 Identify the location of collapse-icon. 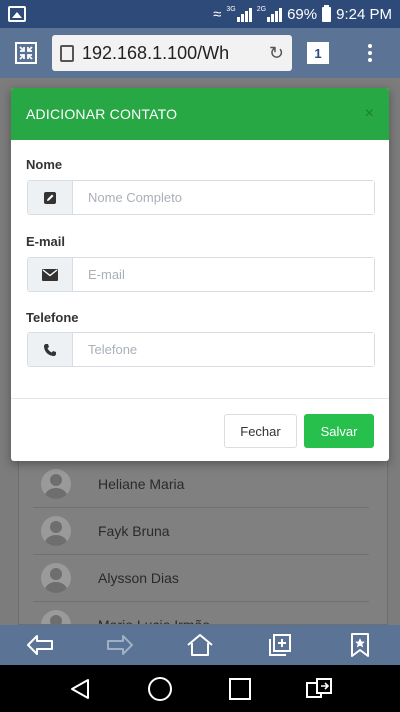
(26, 53).